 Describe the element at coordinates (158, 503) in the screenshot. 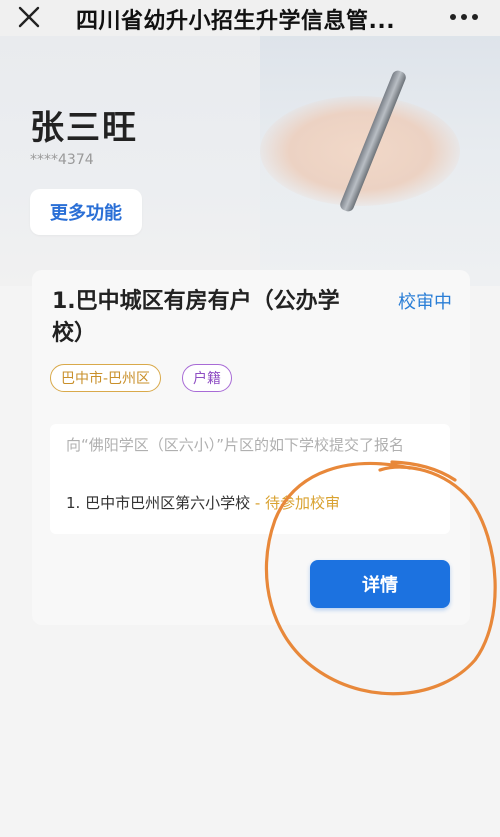

I see `school-name: 1. 巴中市巴州区第六小学校` at that location.